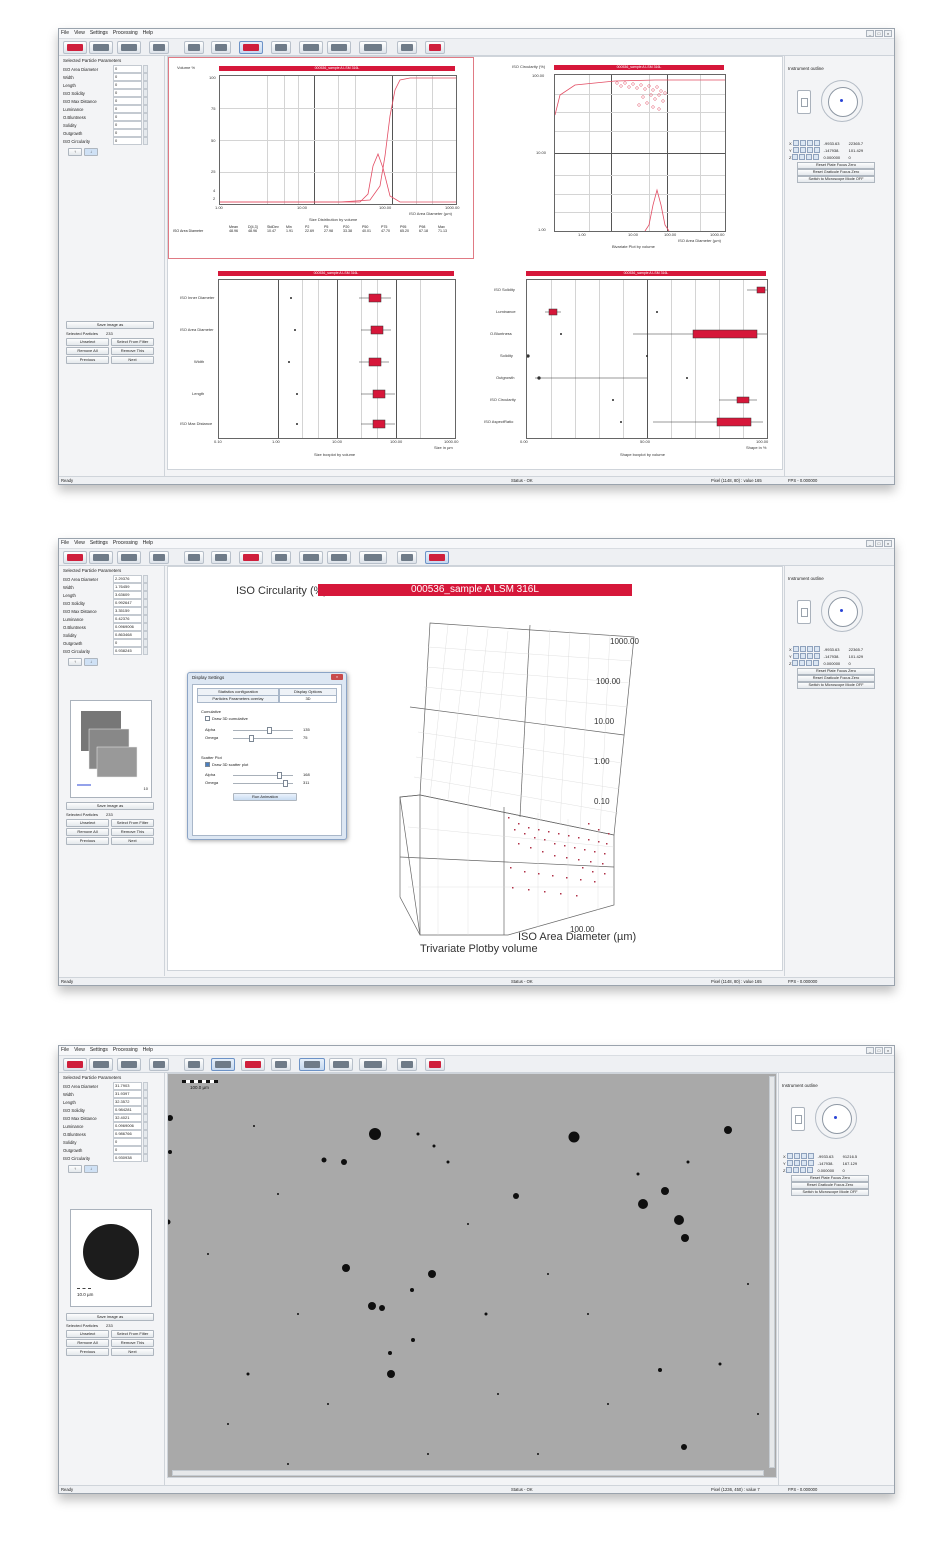 This screenshot has height=1548, width=950. What do you see at coordinates (263, 775) in the screenshot?
I see `scatter-alpha-slider` at bounding box center [263, 775].